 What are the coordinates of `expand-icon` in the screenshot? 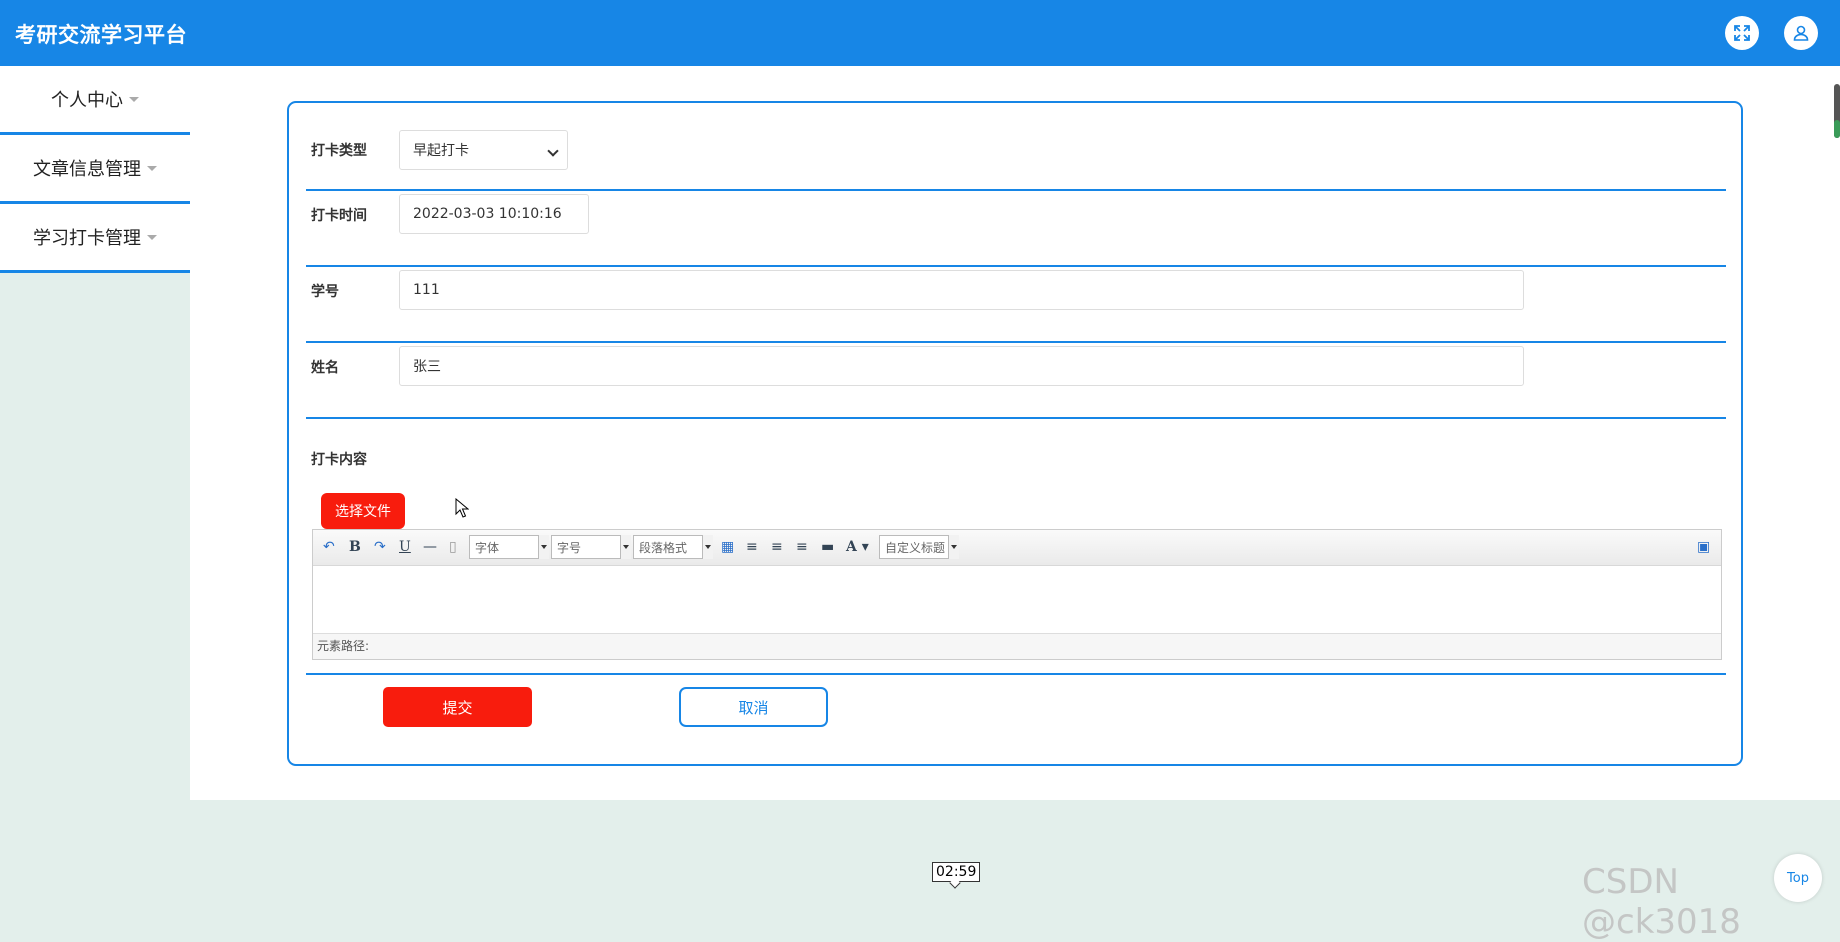 It's located at (1742, 33).